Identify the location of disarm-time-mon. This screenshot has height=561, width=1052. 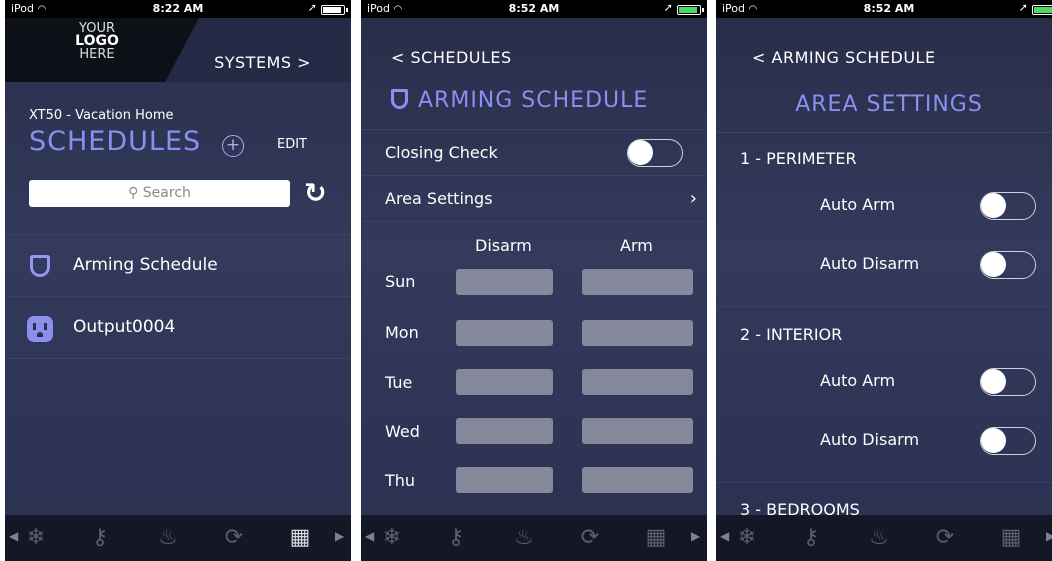
(504, 333).